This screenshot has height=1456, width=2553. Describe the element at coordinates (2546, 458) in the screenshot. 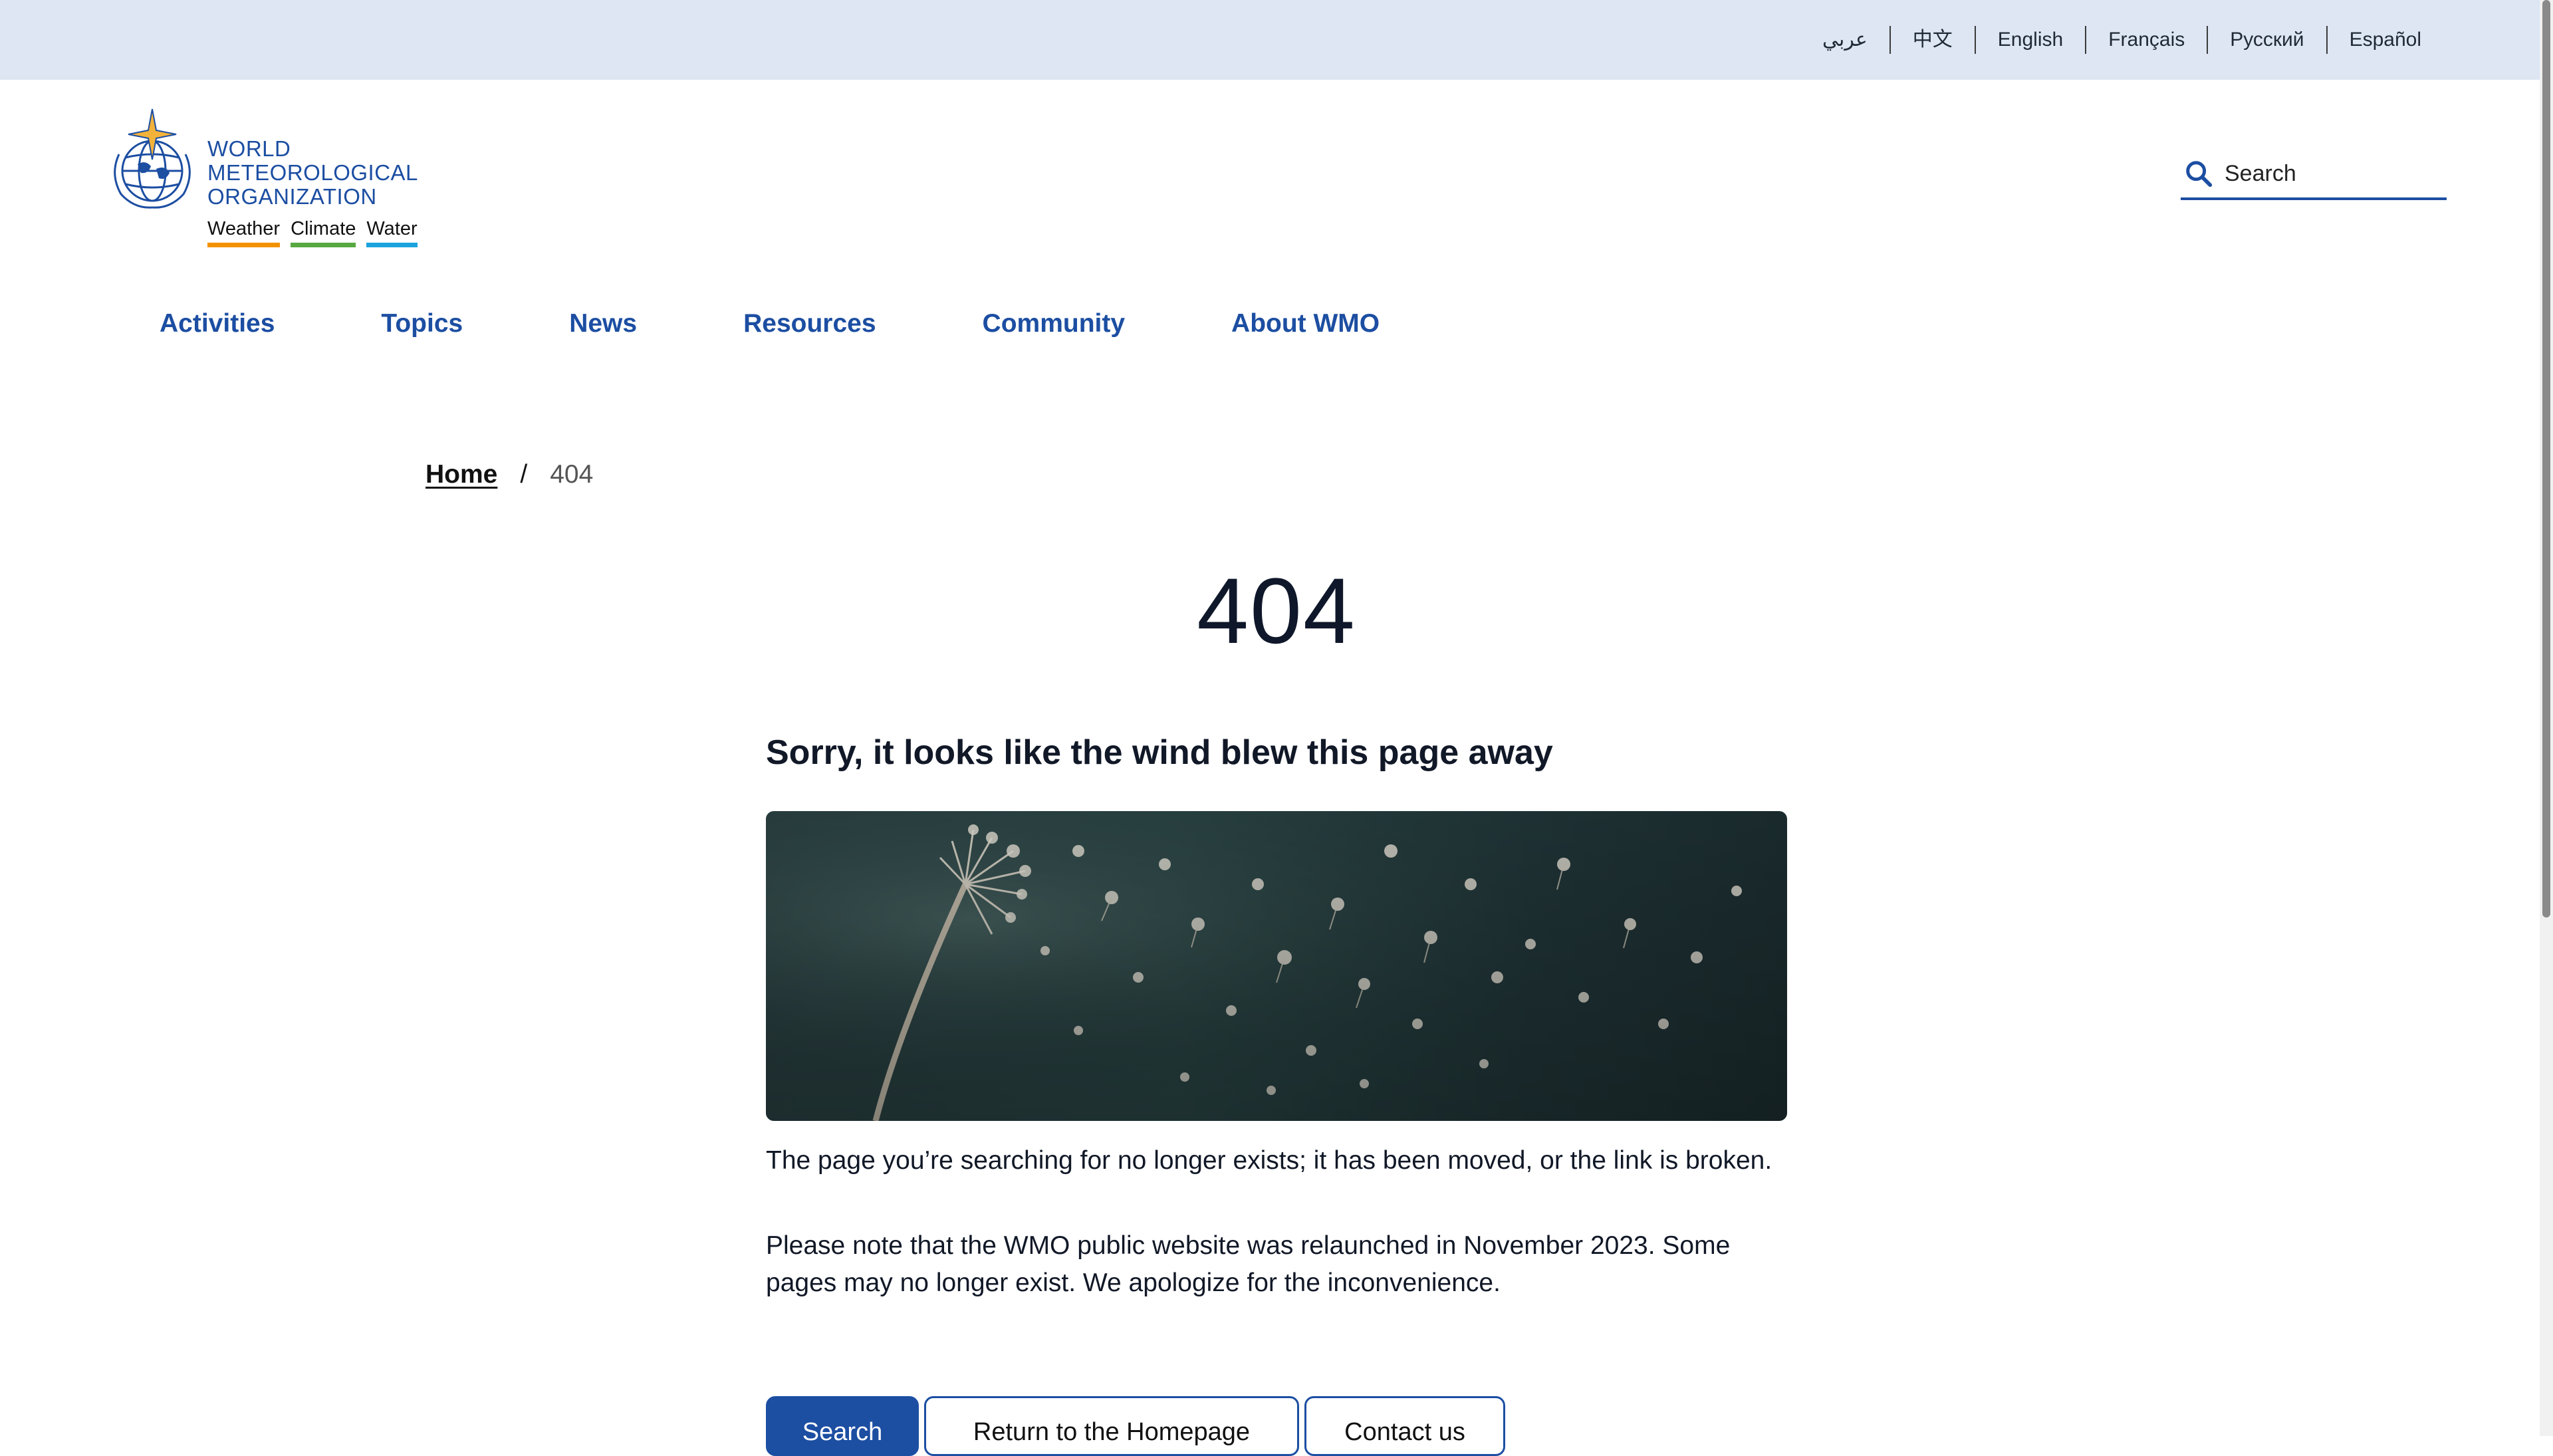

I see `scrollbar-thumb` at that location.